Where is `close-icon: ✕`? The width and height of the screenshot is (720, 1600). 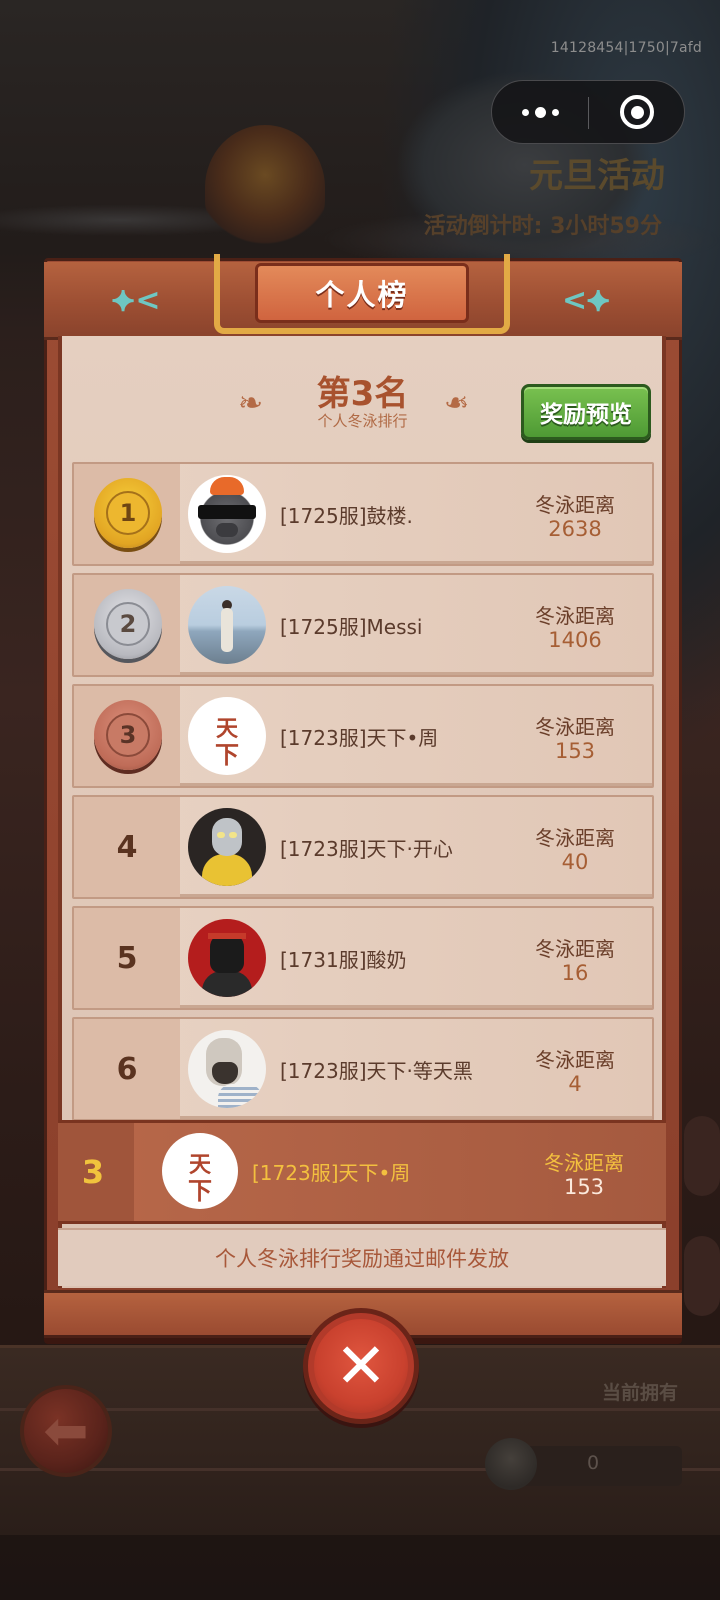 close-icon: ✕ is located at coordinates (361, 1365).